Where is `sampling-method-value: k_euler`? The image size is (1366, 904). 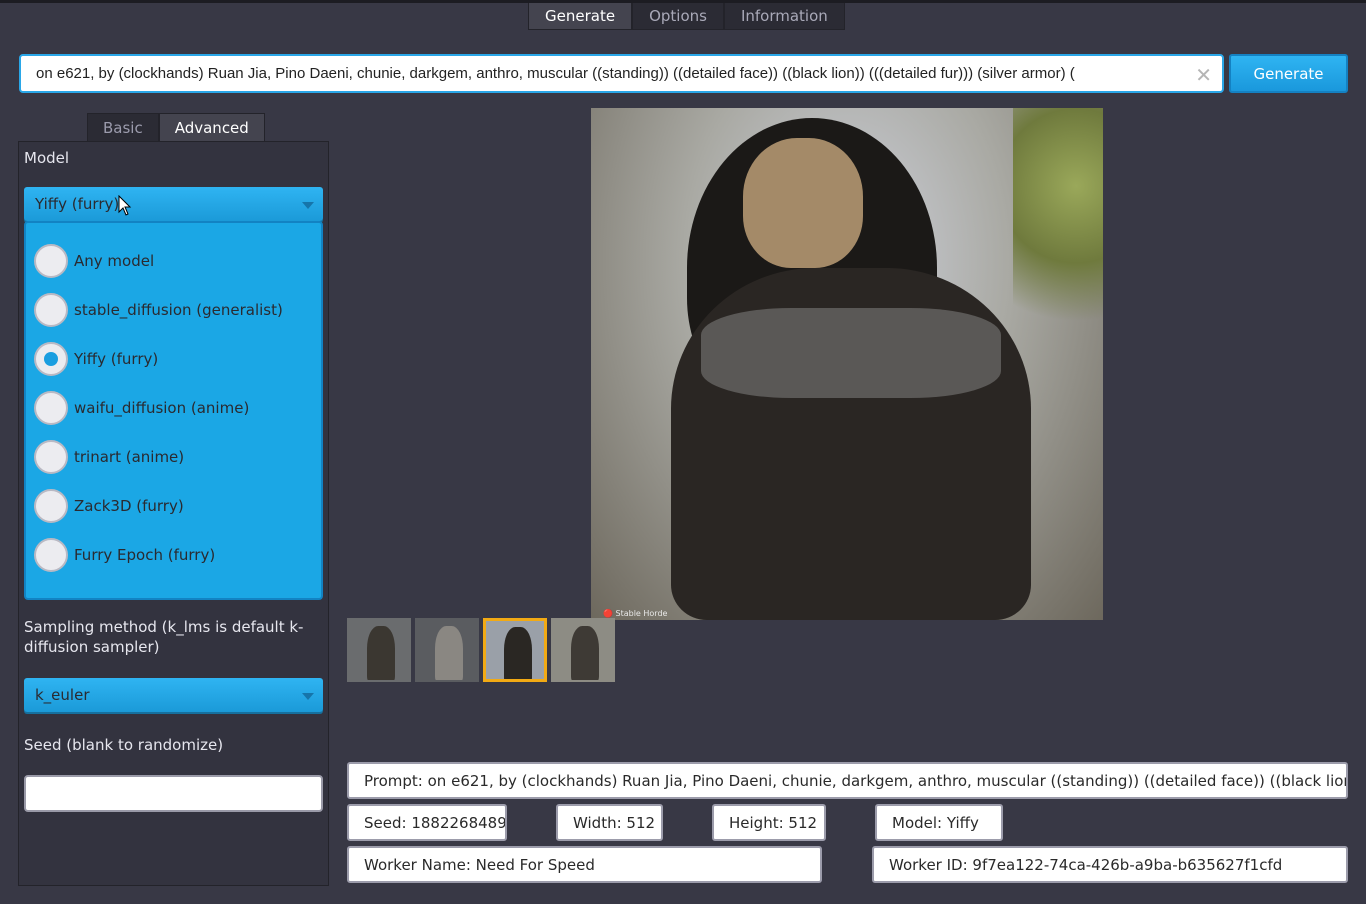
sampling-method-value: k_euler is located at coordinates (62, 695).